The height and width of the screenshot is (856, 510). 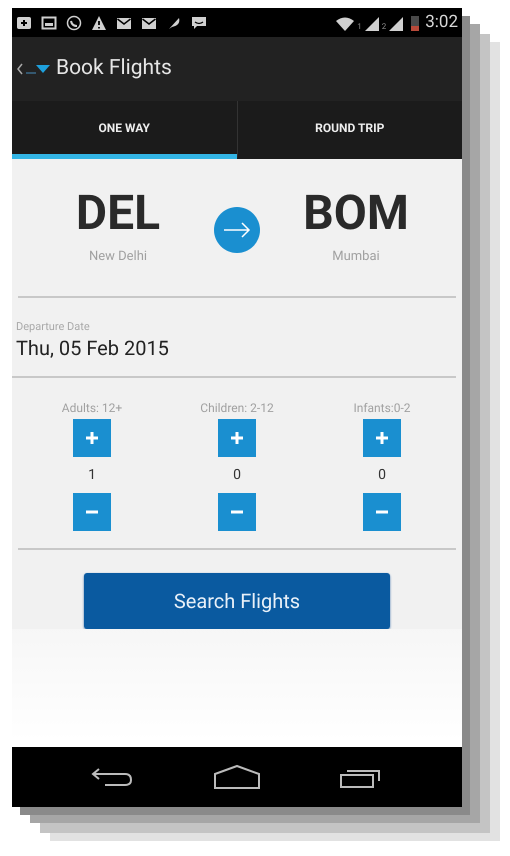 I want to click on swap-direction-button, so click(x=237, y=230).